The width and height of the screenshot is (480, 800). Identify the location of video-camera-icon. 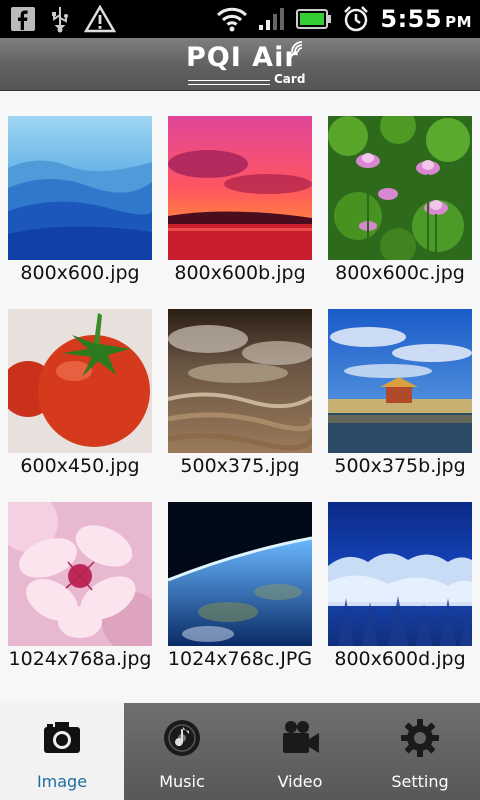
(301, 737).